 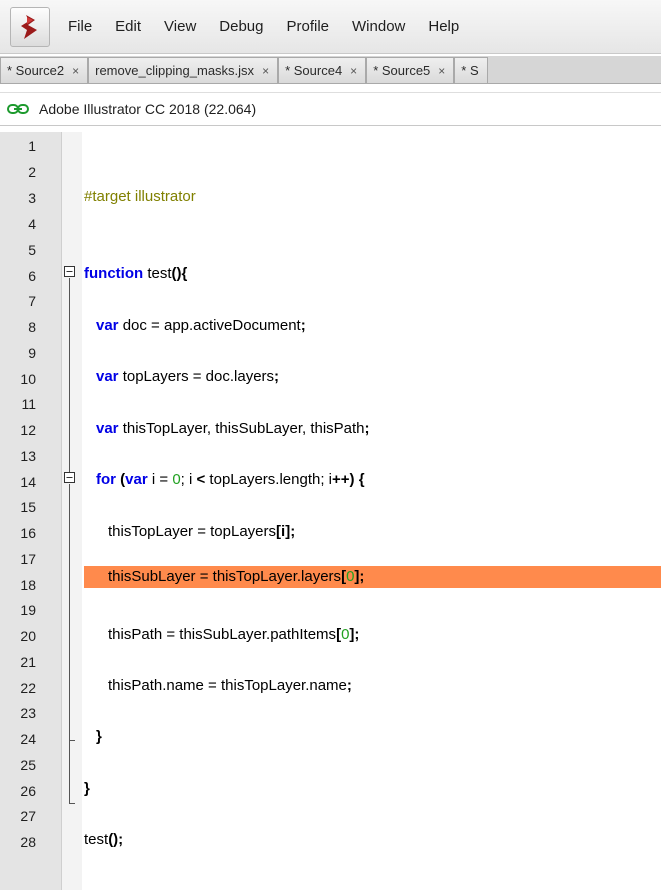 I want to click on code-line-28: test();, so click(x=103, y=840).